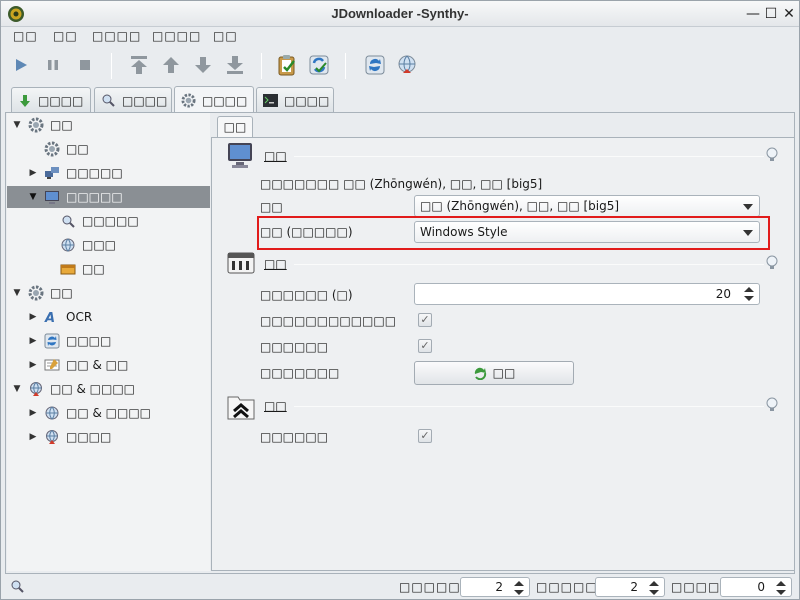 This screenshot has width=800, height=600. I want to click on tab-settings: □□□□, so click(214, 100).